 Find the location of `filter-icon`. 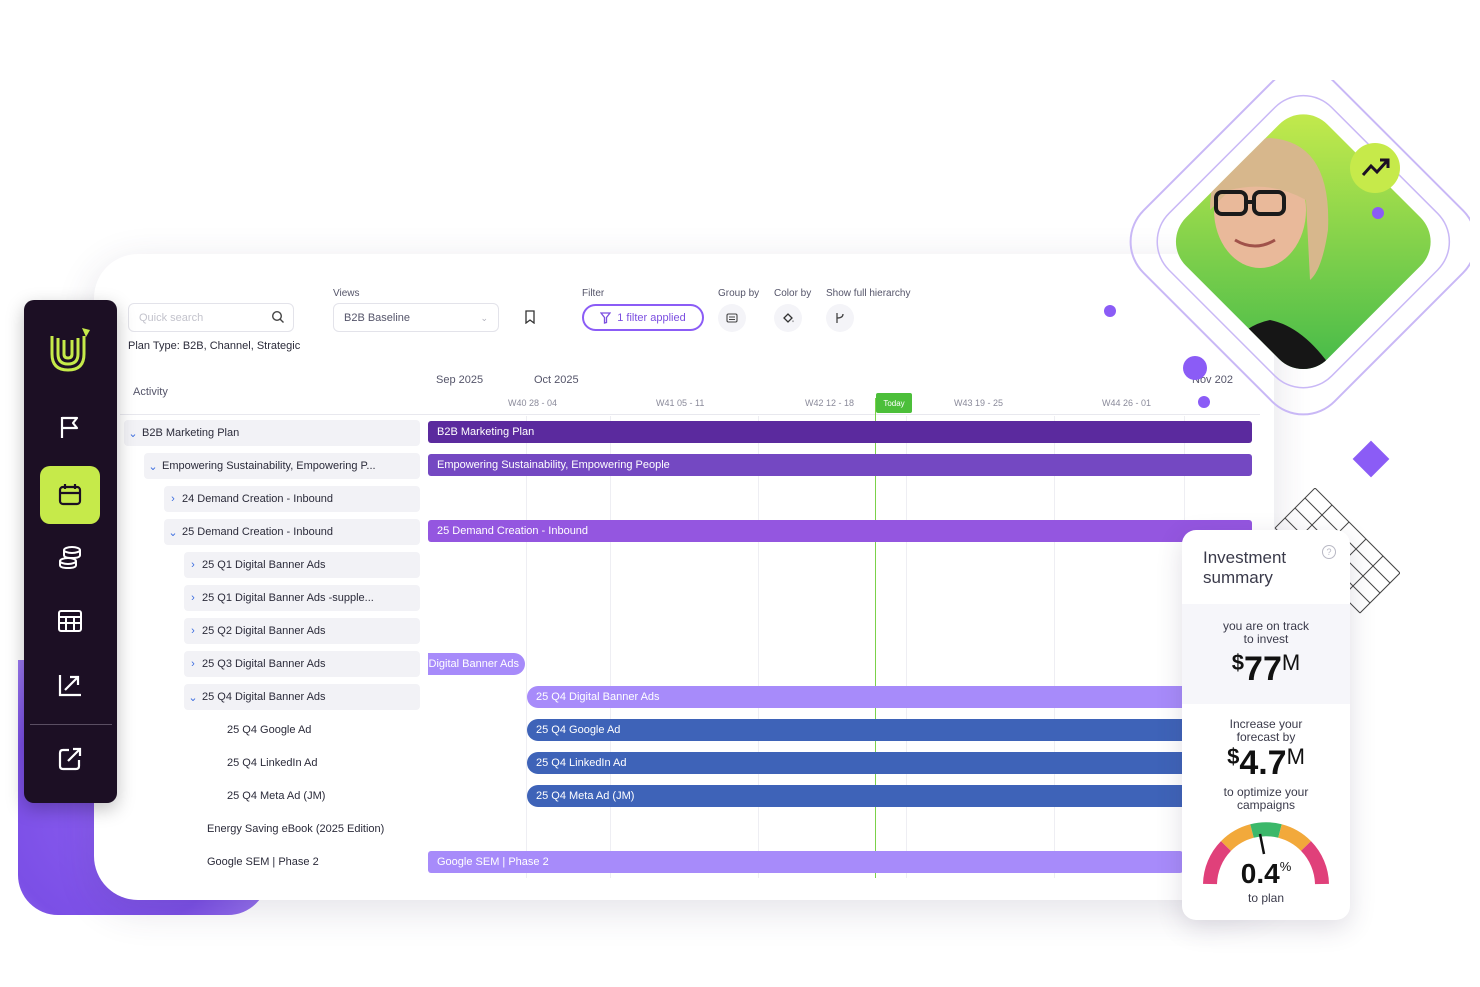

filter-icon is located at coordinates (606, 317).